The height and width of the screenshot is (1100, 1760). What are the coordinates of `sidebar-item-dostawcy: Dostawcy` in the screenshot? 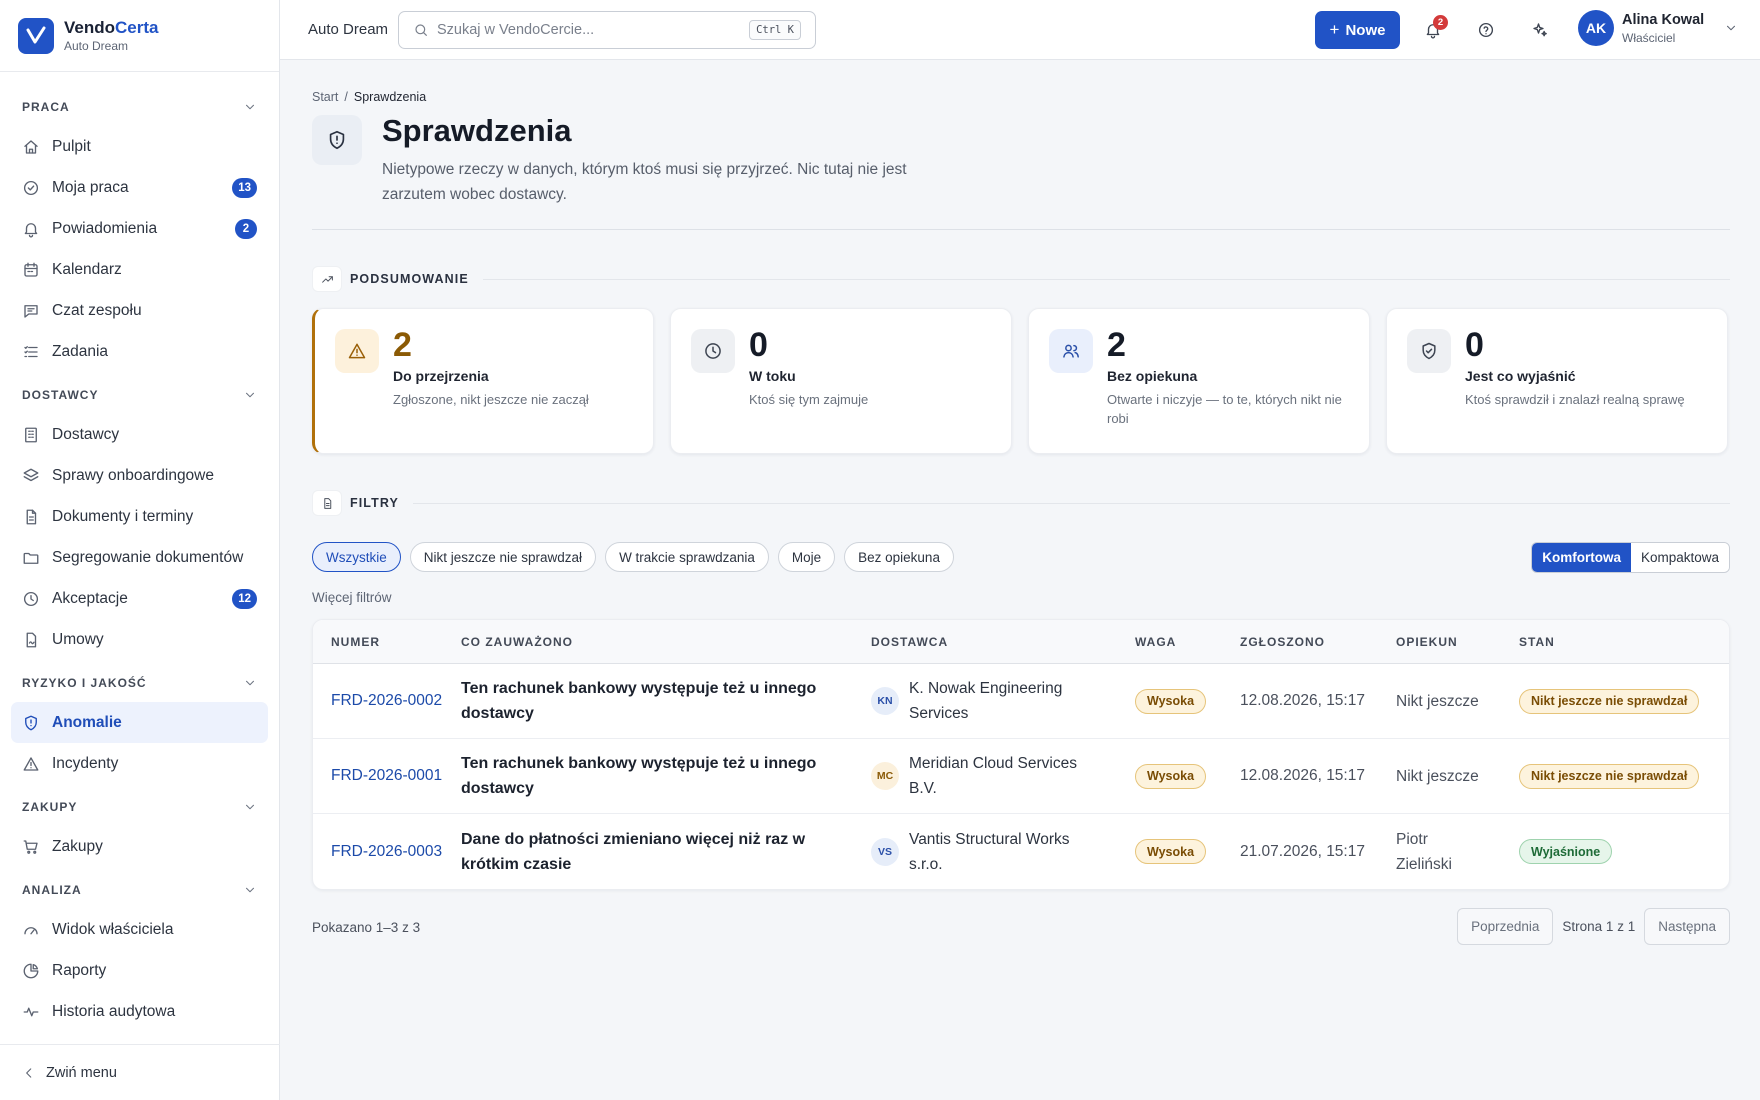 It's located at (139, 434).